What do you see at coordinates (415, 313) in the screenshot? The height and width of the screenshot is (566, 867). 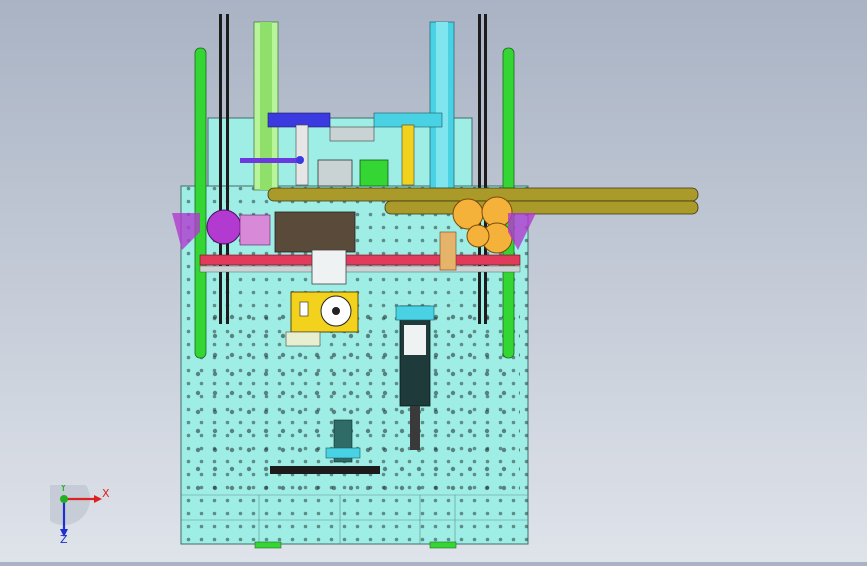 I see `linear-actuator-cap` at bounding box center [415, 313].